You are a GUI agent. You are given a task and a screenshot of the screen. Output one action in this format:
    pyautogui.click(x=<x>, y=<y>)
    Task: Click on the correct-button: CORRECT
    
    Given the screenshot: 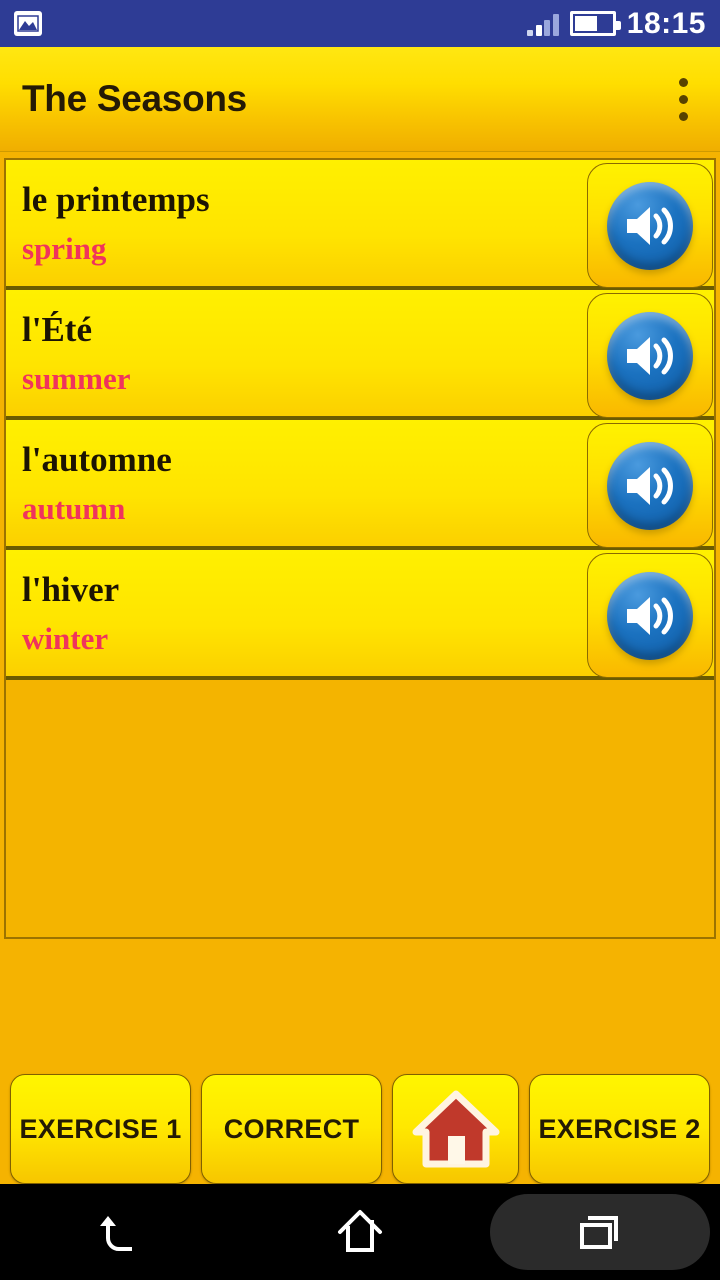 What is the action you would take?
    pyautogui.click(x=291, y=1129)
    